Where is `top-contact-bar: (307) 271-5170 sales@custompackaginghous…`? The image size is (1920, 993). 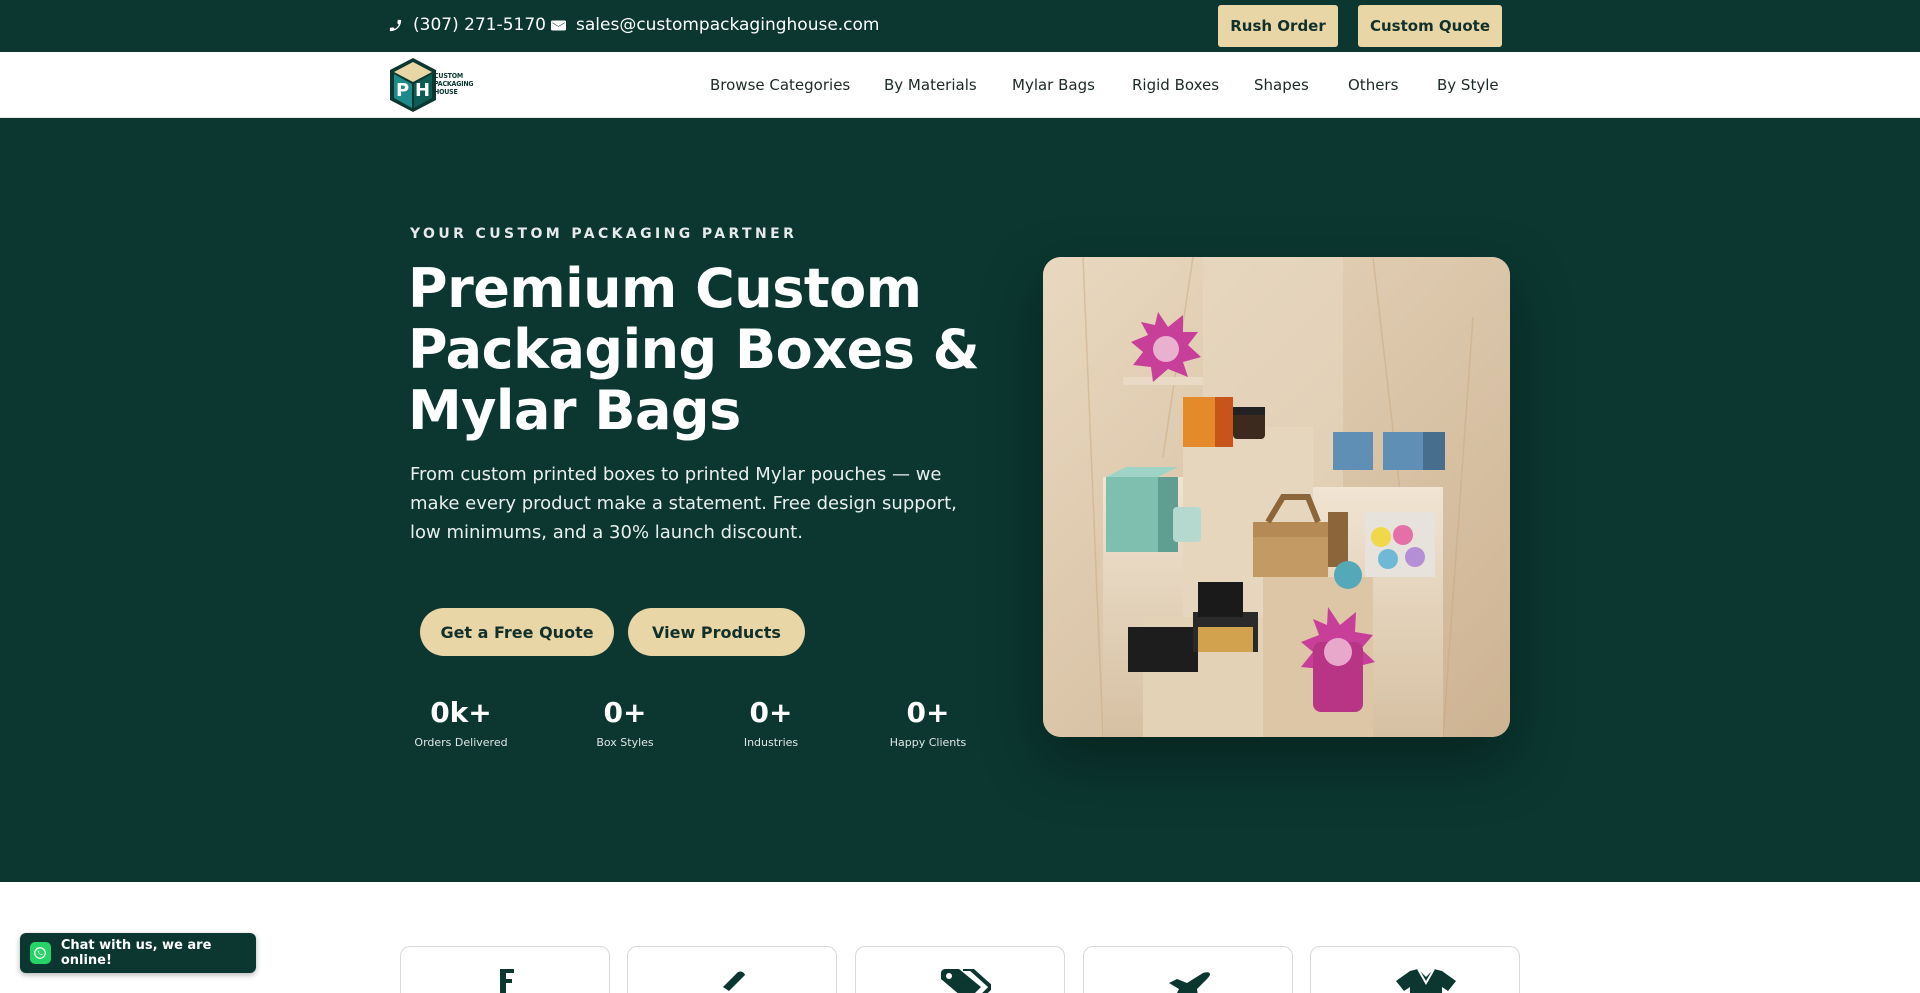 top-contact-bar: (307) 271-5170 sales@custompackaginghous… is located at coordinates (960, 26).